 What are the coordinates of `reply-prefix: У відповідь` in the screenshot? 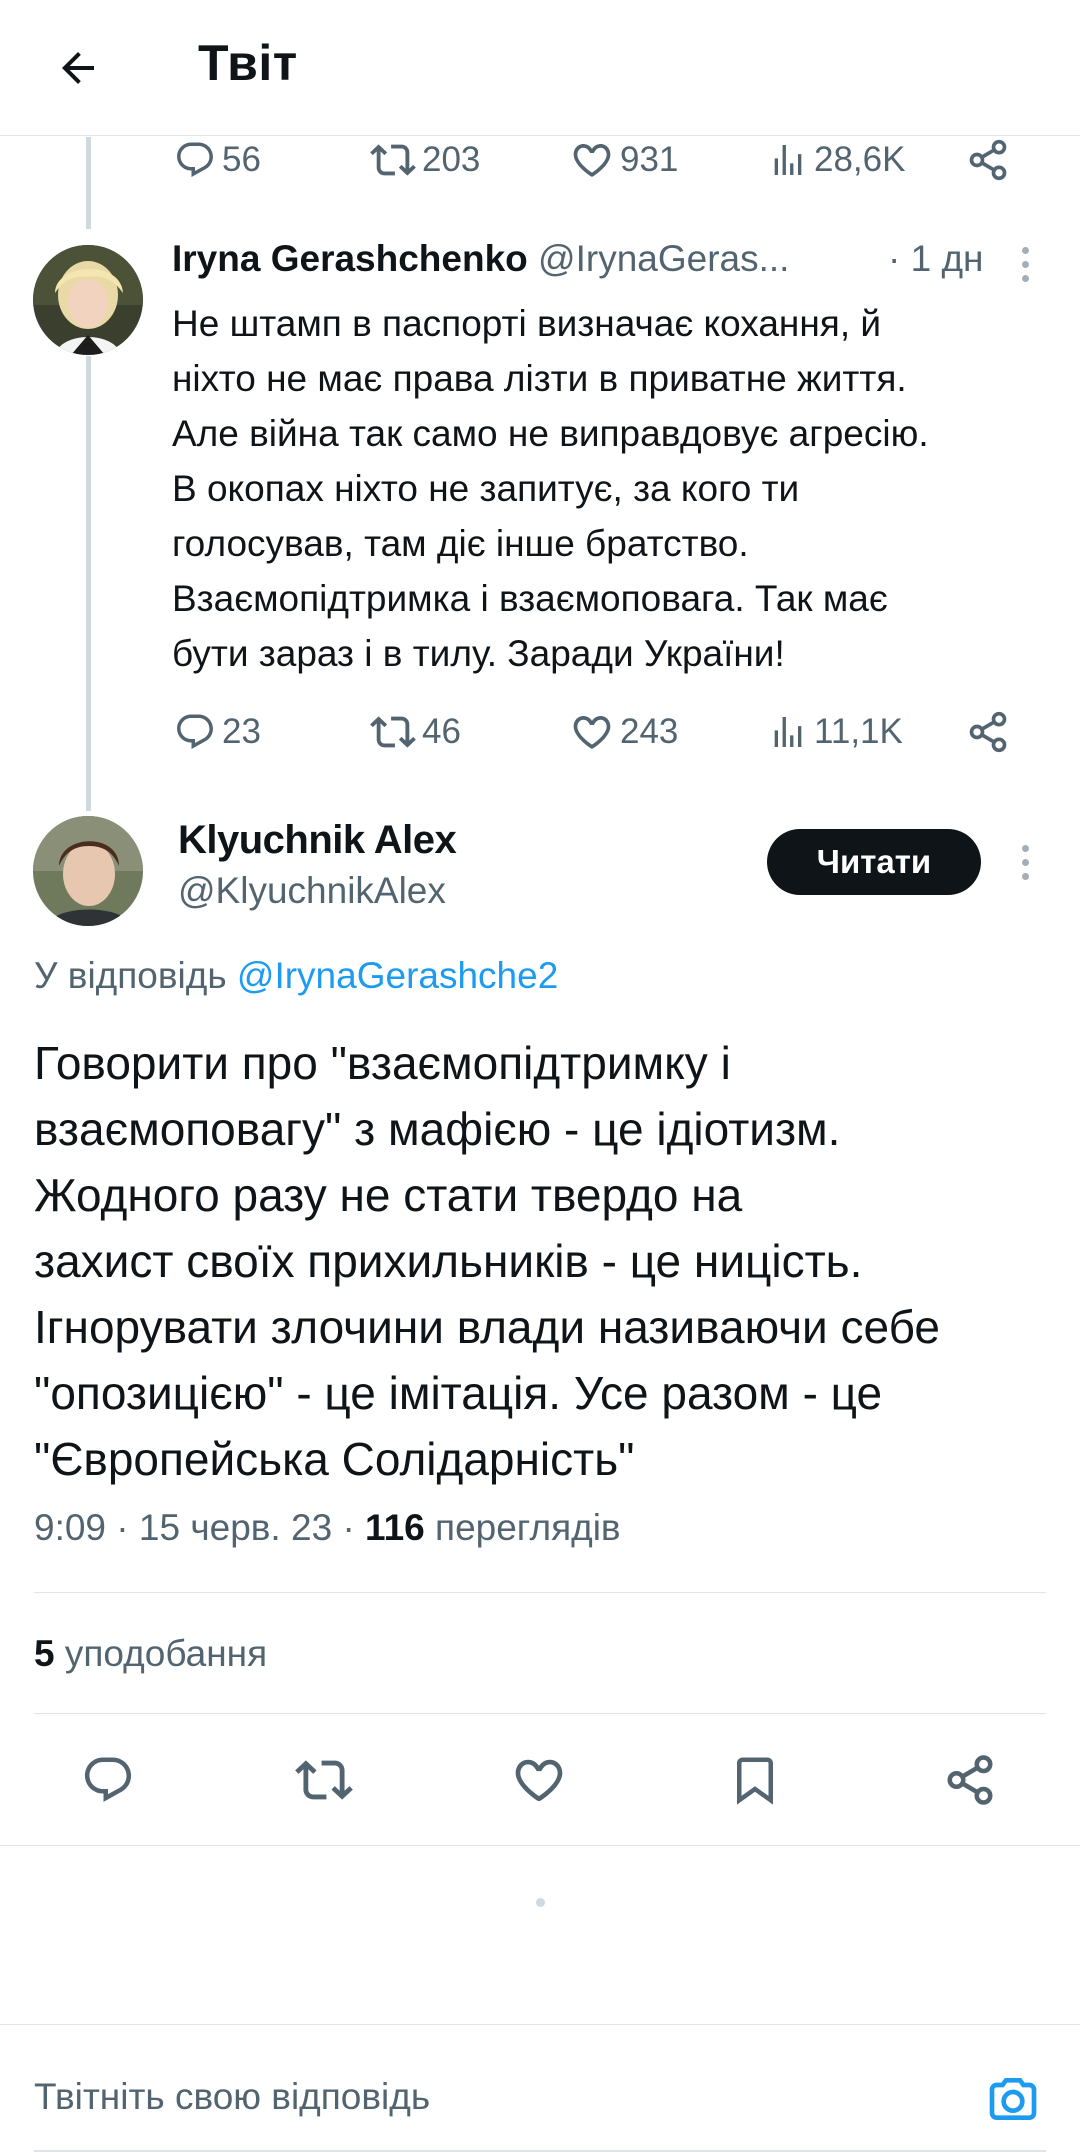 It's located at (130, 975).